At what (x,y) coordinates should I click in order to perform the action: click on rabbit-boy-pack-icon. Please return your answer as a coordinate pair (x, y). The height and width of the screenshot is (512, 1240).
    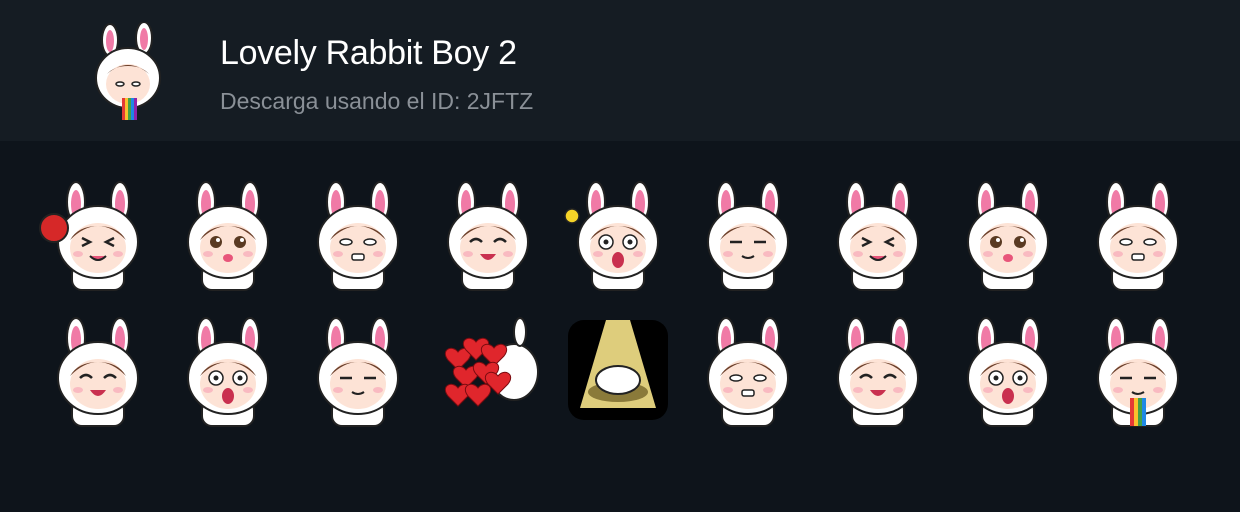
    Looking at the image, I should click on (130, 71).